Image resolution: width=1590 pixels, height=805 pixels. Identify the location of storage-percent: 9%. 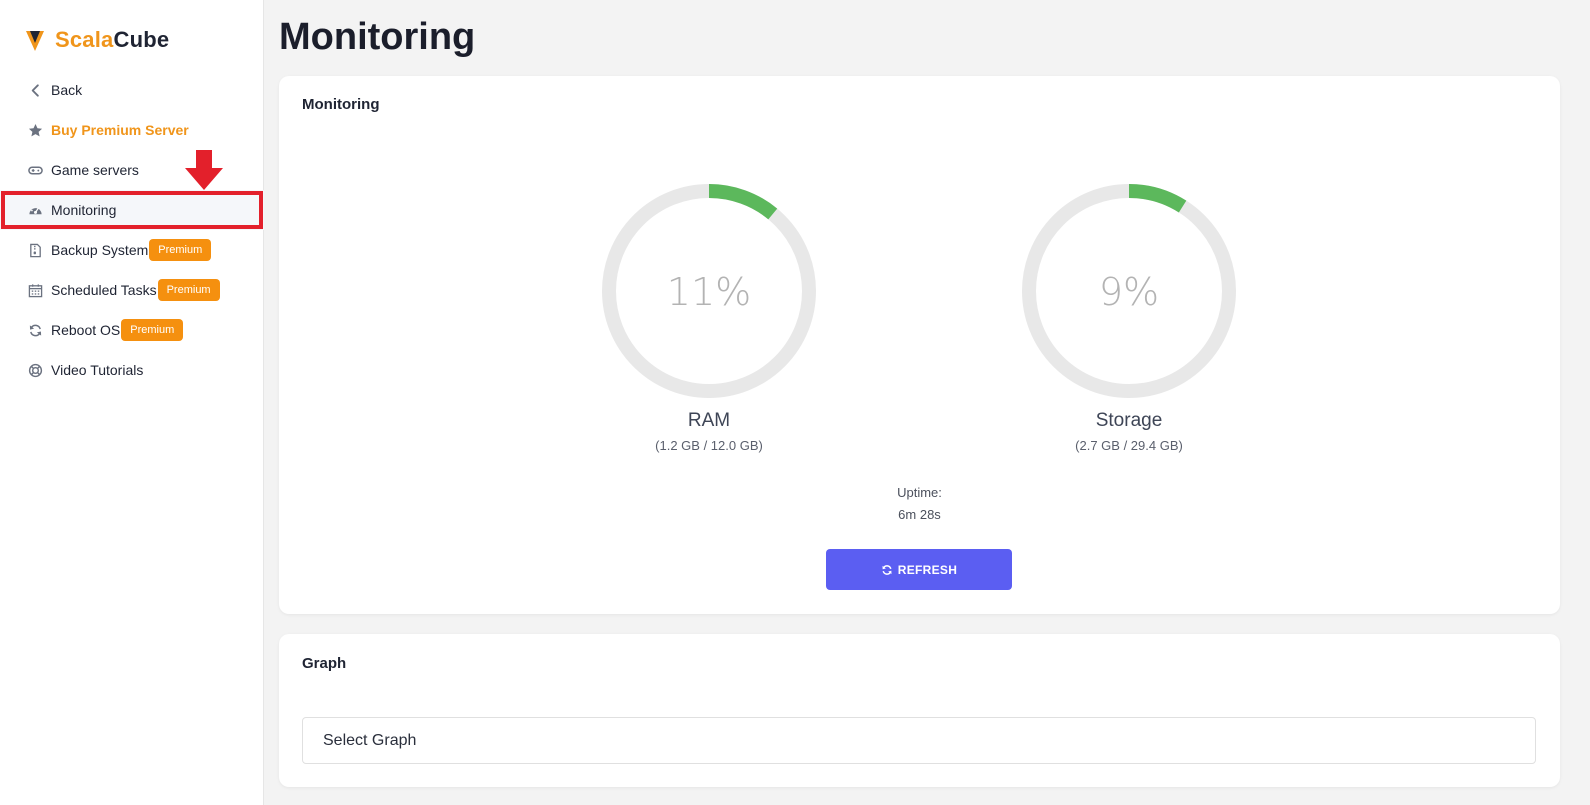
(1129, 292).